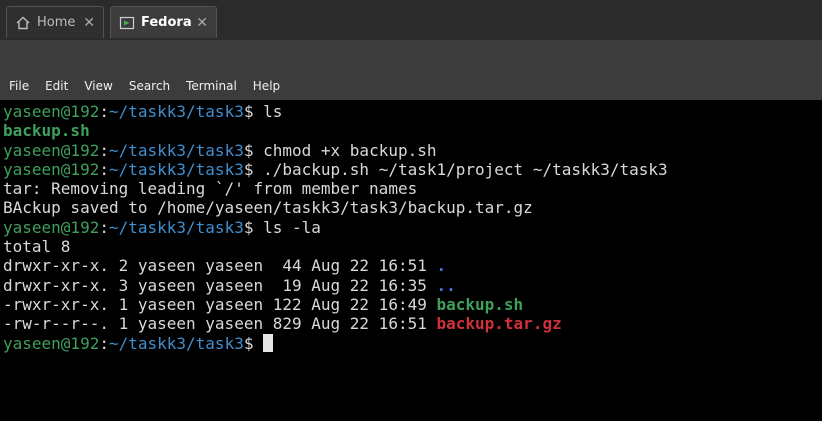 This screenshot has height=421, width=822. What do you see at coordinates (411, 86) in the screenshot?
I see `menu-bar: File Edit View Search Terminal Help` at bounding box center [411, 86].